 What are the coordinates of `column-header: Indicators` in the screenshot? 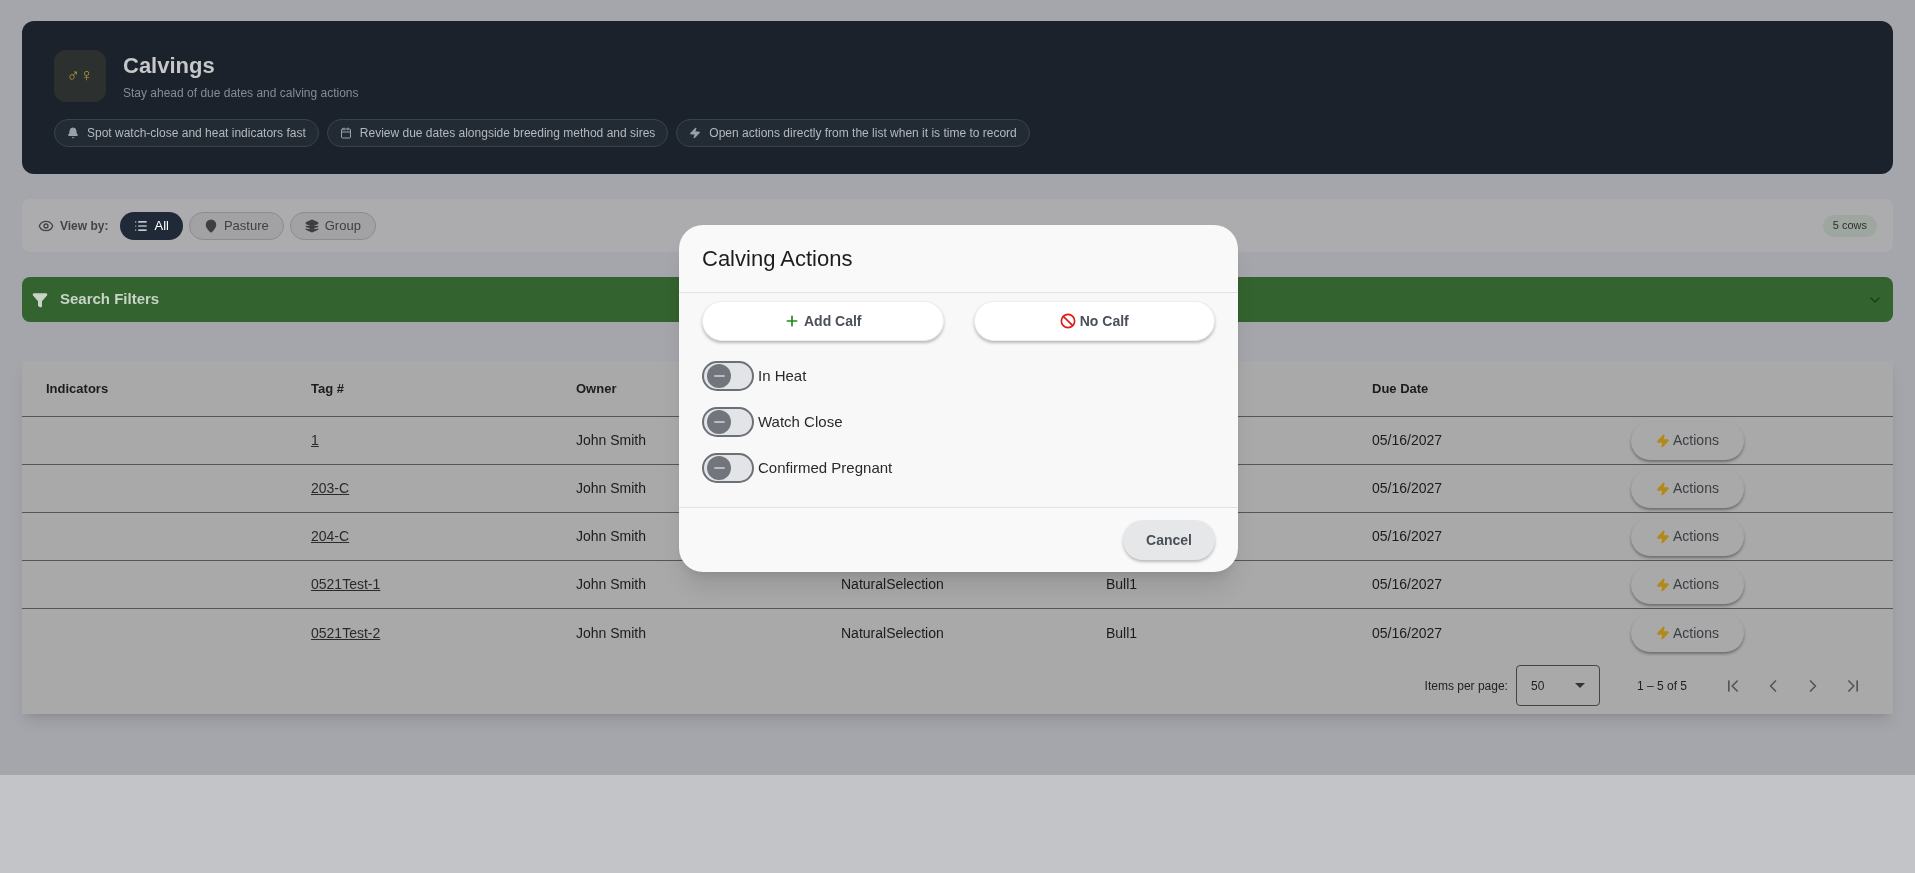 It's located at (77, 388).